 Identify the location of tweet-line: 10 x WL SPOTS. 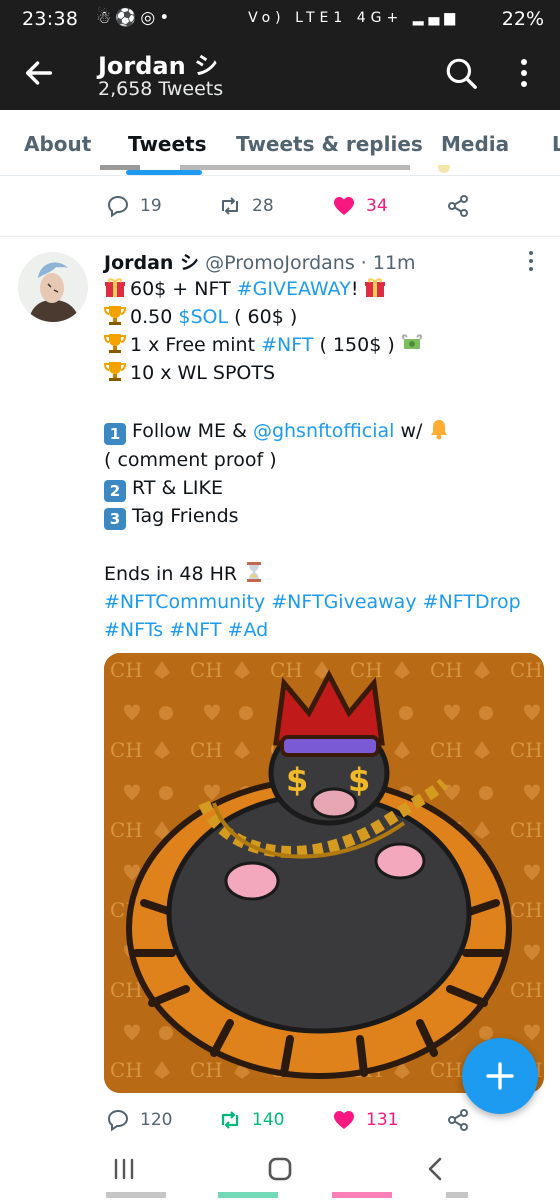
(189, 373).